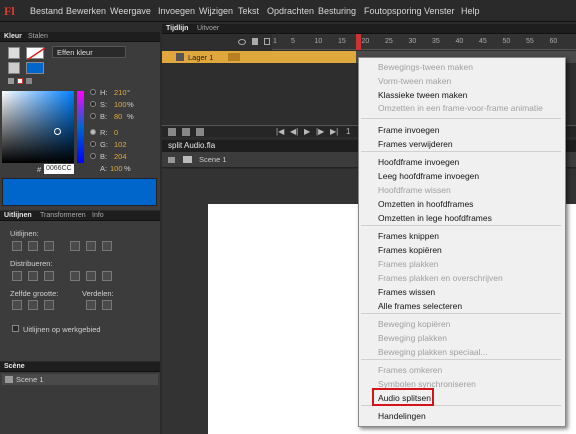 This screenshot has height=434, width=576. I want to click on space-horizontal-icon, so click(107, 305).